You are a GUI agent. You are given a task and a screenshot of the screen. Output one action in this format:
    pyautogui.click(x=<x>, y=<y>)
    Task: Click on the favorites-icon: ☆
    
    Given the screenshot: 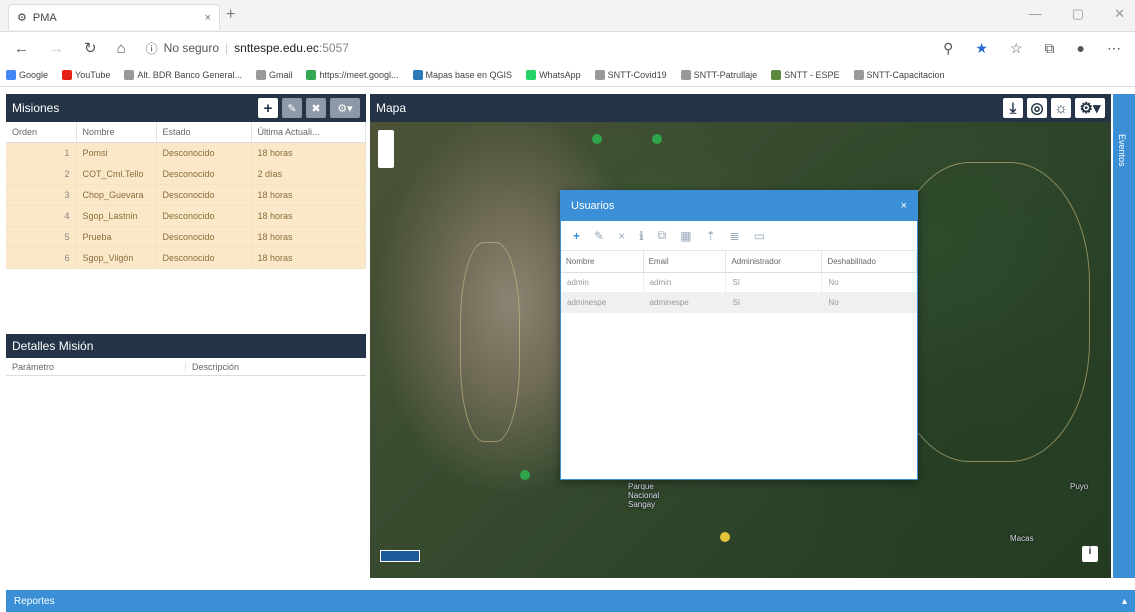 What is the action you would take?
    pyautogui.click(x=1016, y=48)
    